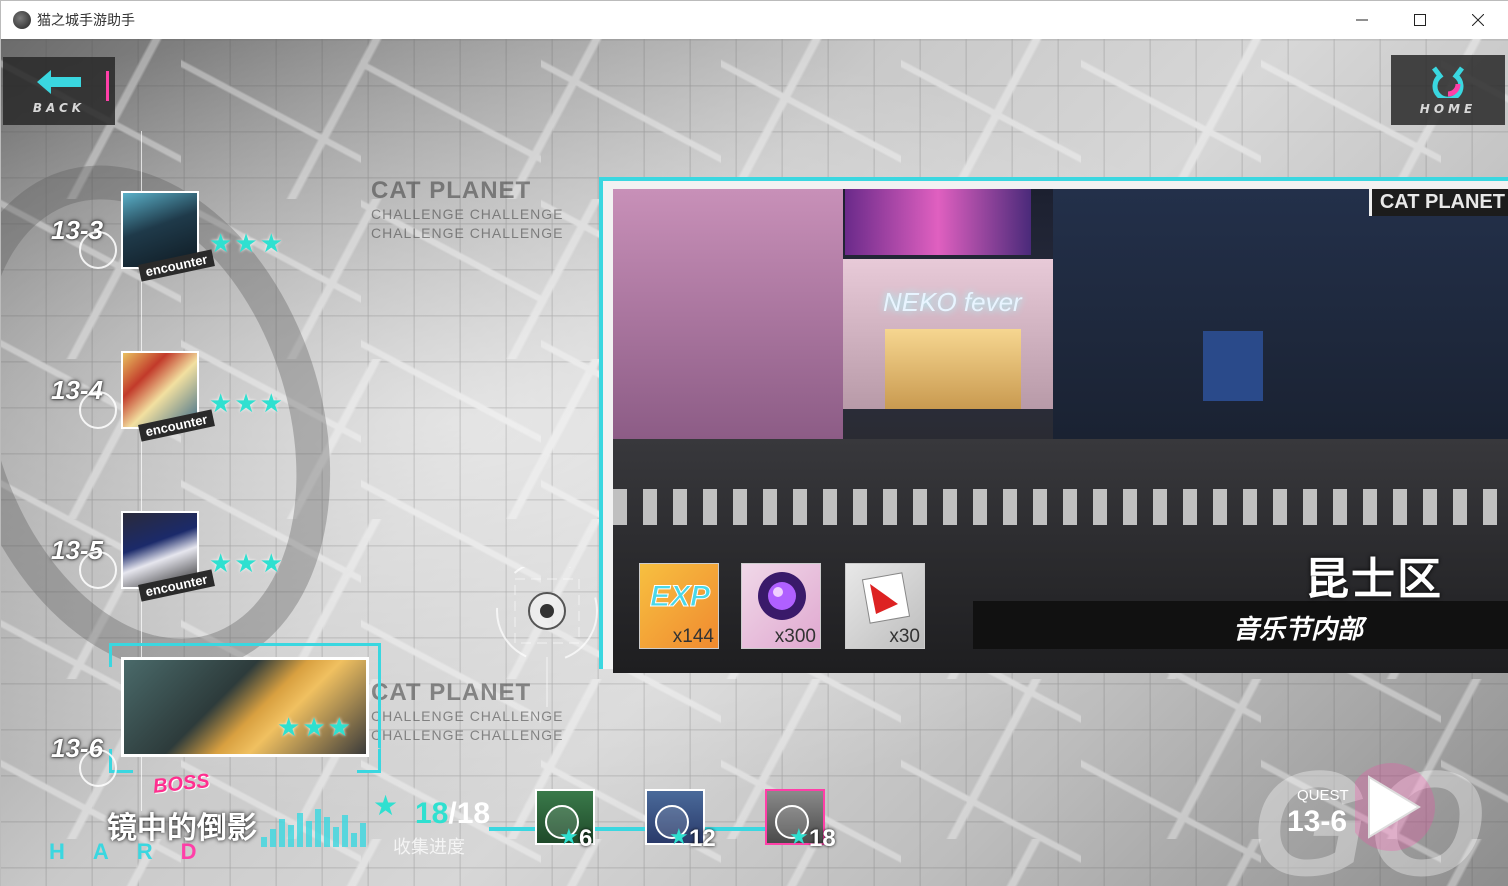 This screenshot has height=886, width=1508. I want to click on card-pack-icon, so click(886, 598).